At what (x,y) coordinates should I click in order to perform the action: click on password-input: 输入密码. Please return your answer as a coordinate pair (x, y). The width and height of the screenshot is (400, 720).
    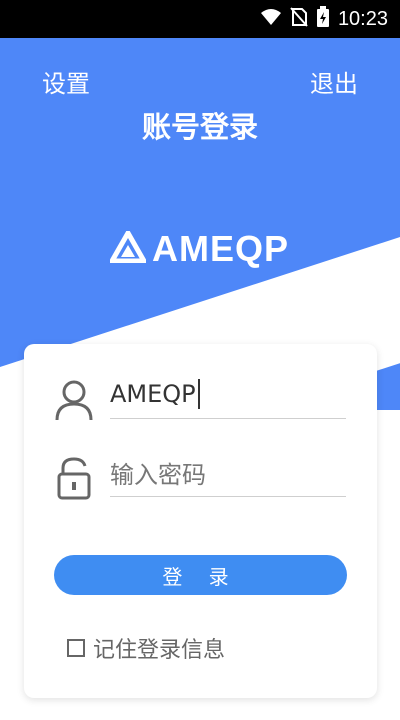
    Looking at the image, I should click on (228, 472).